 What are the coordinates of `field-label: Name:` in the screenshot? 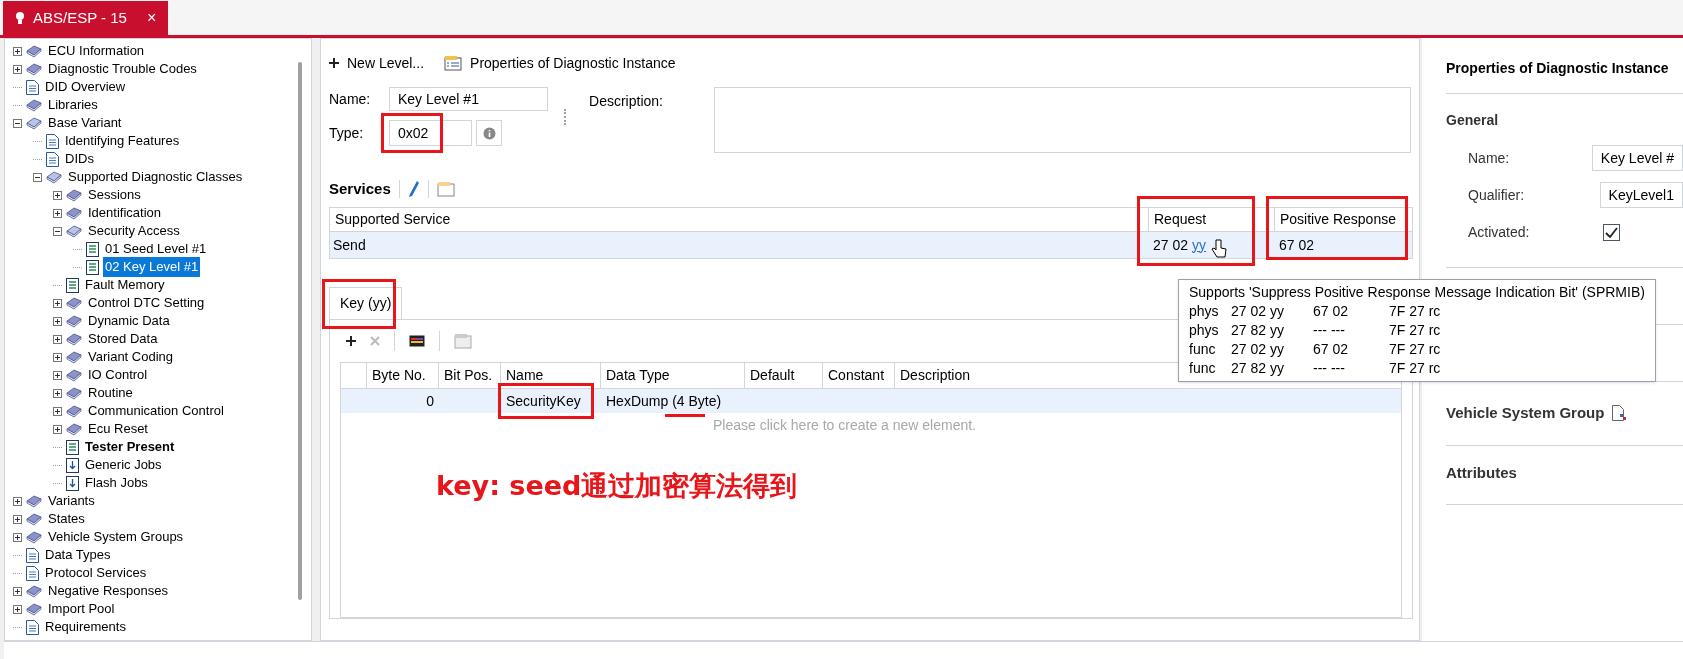 It's located at (1489, 158).